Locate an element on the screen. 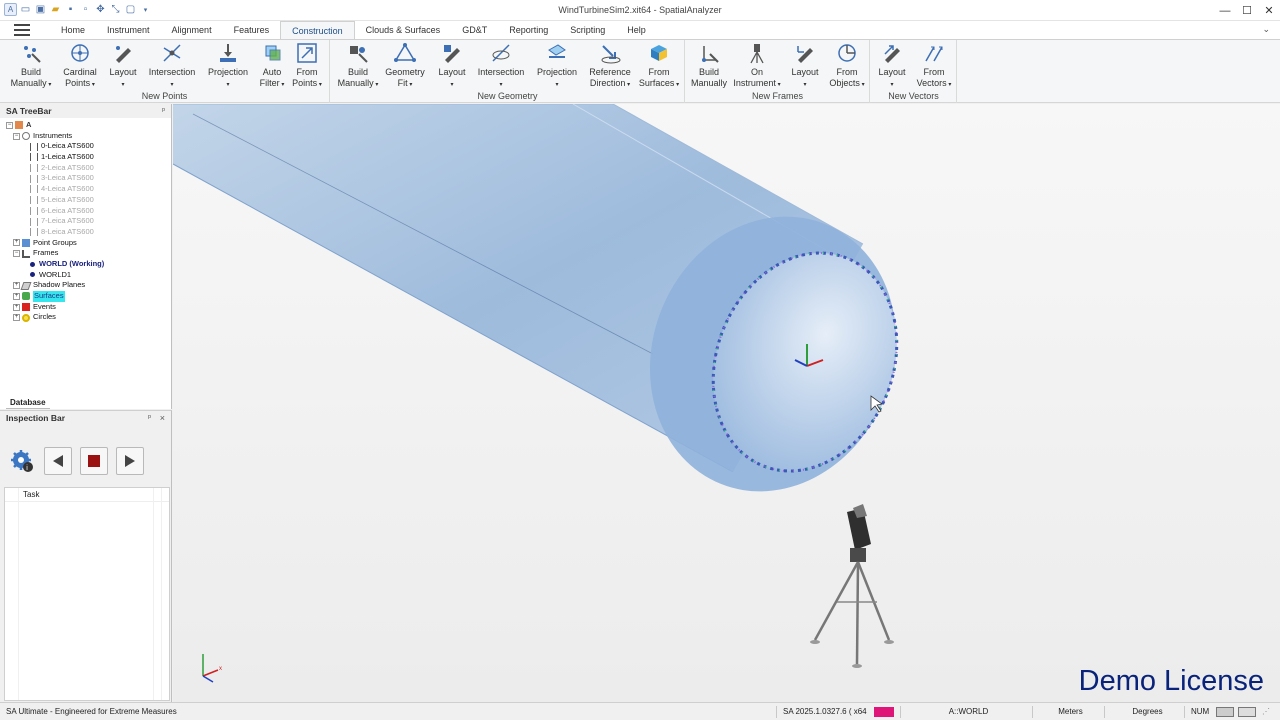  points-projection-button: Projection ▾ is located at coordinates (228, 66).